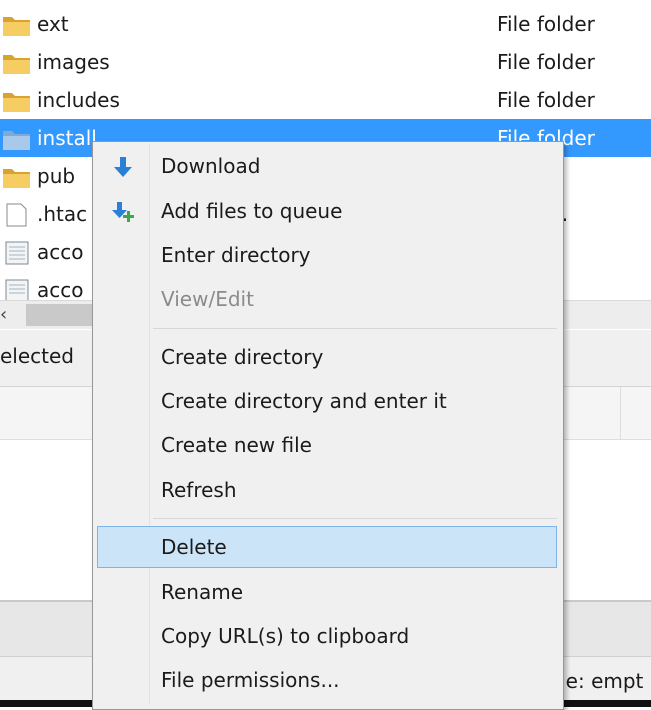 The width and height of the screenshot is (651, 710). I want to click on menu-item-create-directory-and-enter: Create directory and enter it, so click(327, 401).